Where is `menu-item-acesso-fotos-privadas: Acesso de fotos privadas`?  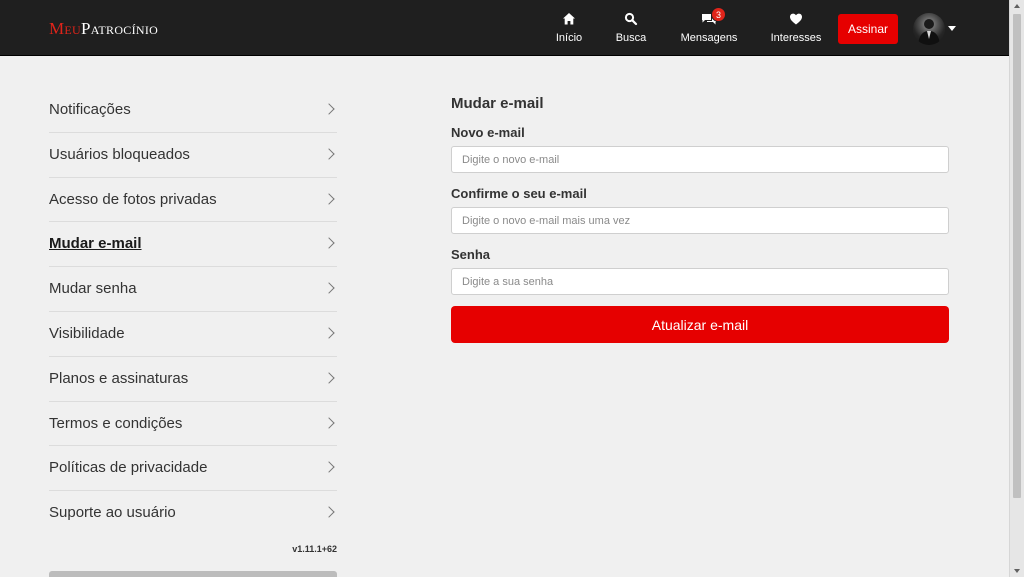 menu-item-acesso-fotos-privadas: Acesso de fotos privadas is located at coordinates (193, 200).